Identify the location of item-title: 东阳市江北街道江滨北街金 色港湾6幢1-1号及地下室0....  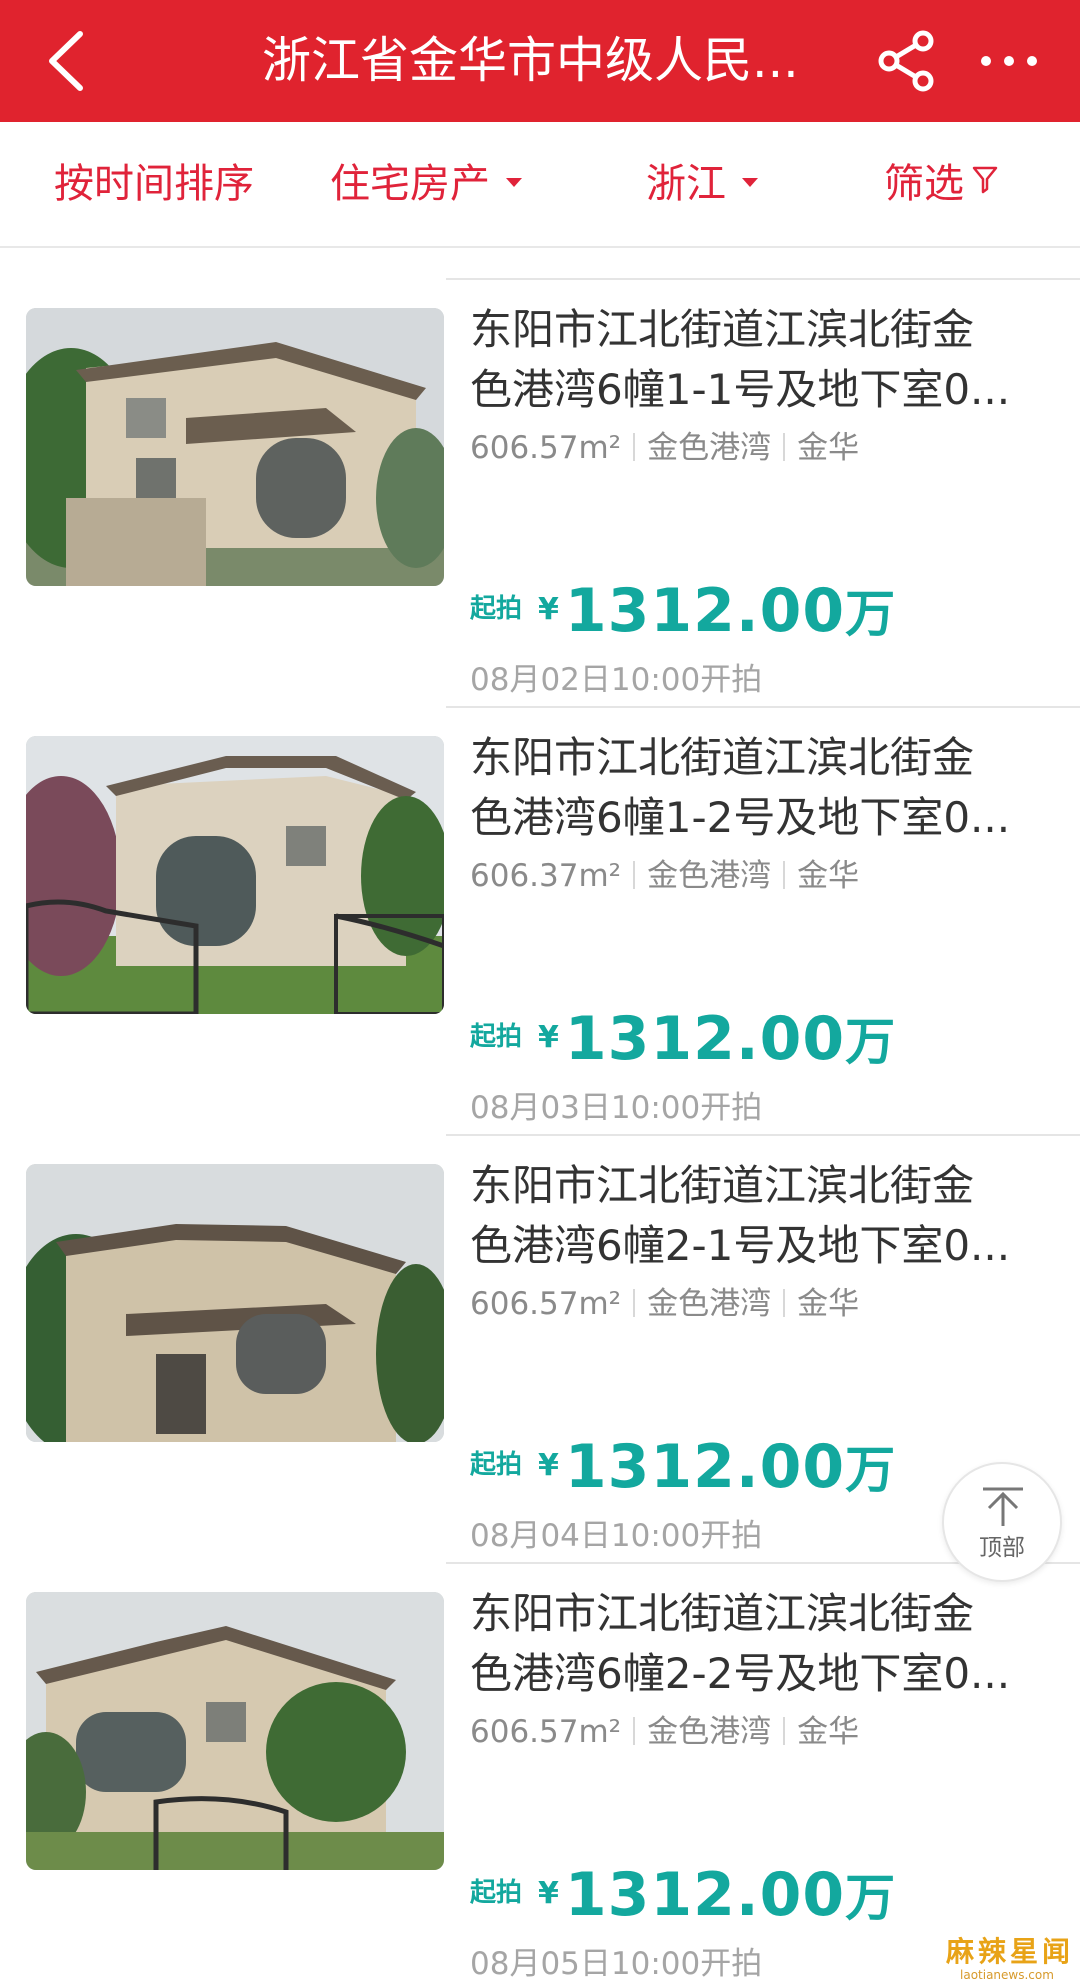
(740, 359).